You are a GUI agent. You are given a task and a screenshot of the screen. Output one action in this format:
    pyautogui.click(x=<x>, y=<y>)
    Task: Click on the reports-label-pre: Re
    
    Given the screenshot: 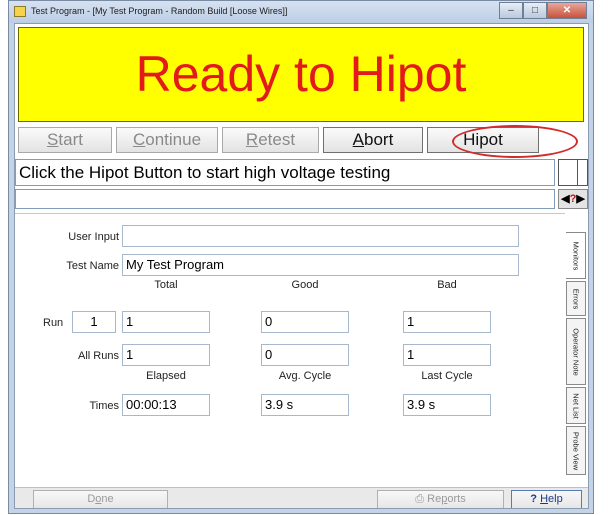 What is the action you would take?
    pyautogui.click(x=433, y=499)
    